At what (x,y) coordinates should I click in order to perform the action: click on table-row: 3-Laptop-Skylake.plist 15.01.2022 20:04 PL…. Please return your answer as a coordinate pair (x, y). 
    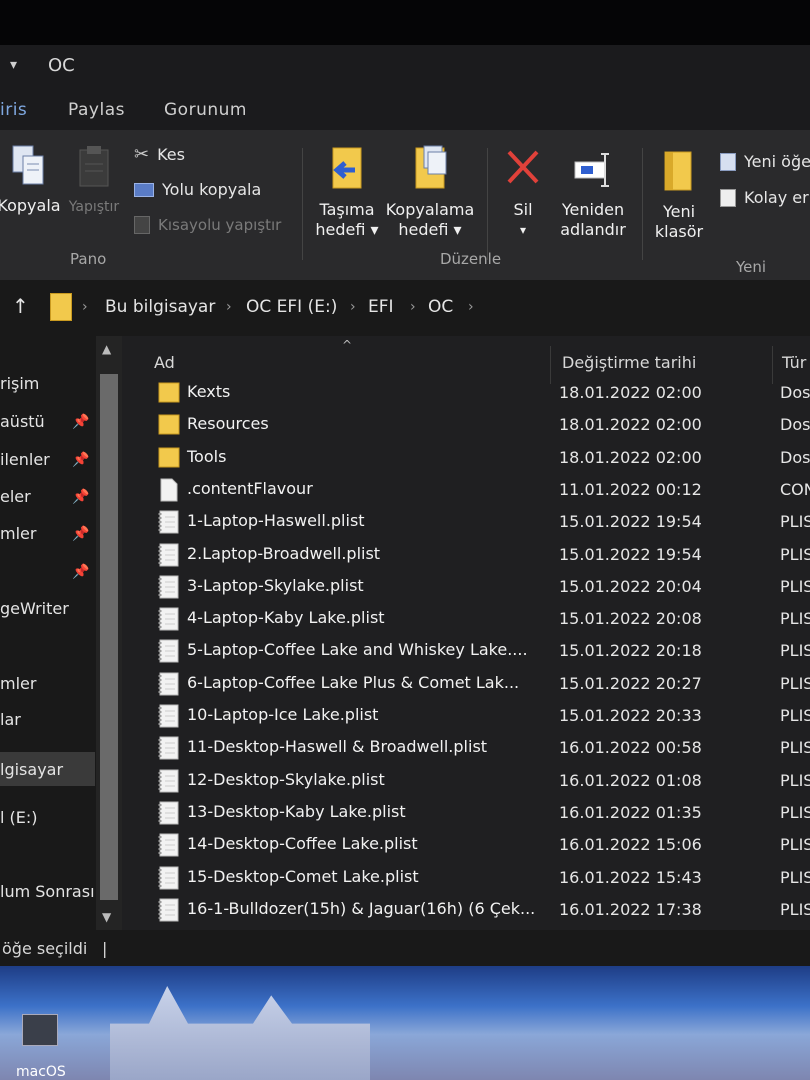
    Looking at the image, I should click on (466, 586).